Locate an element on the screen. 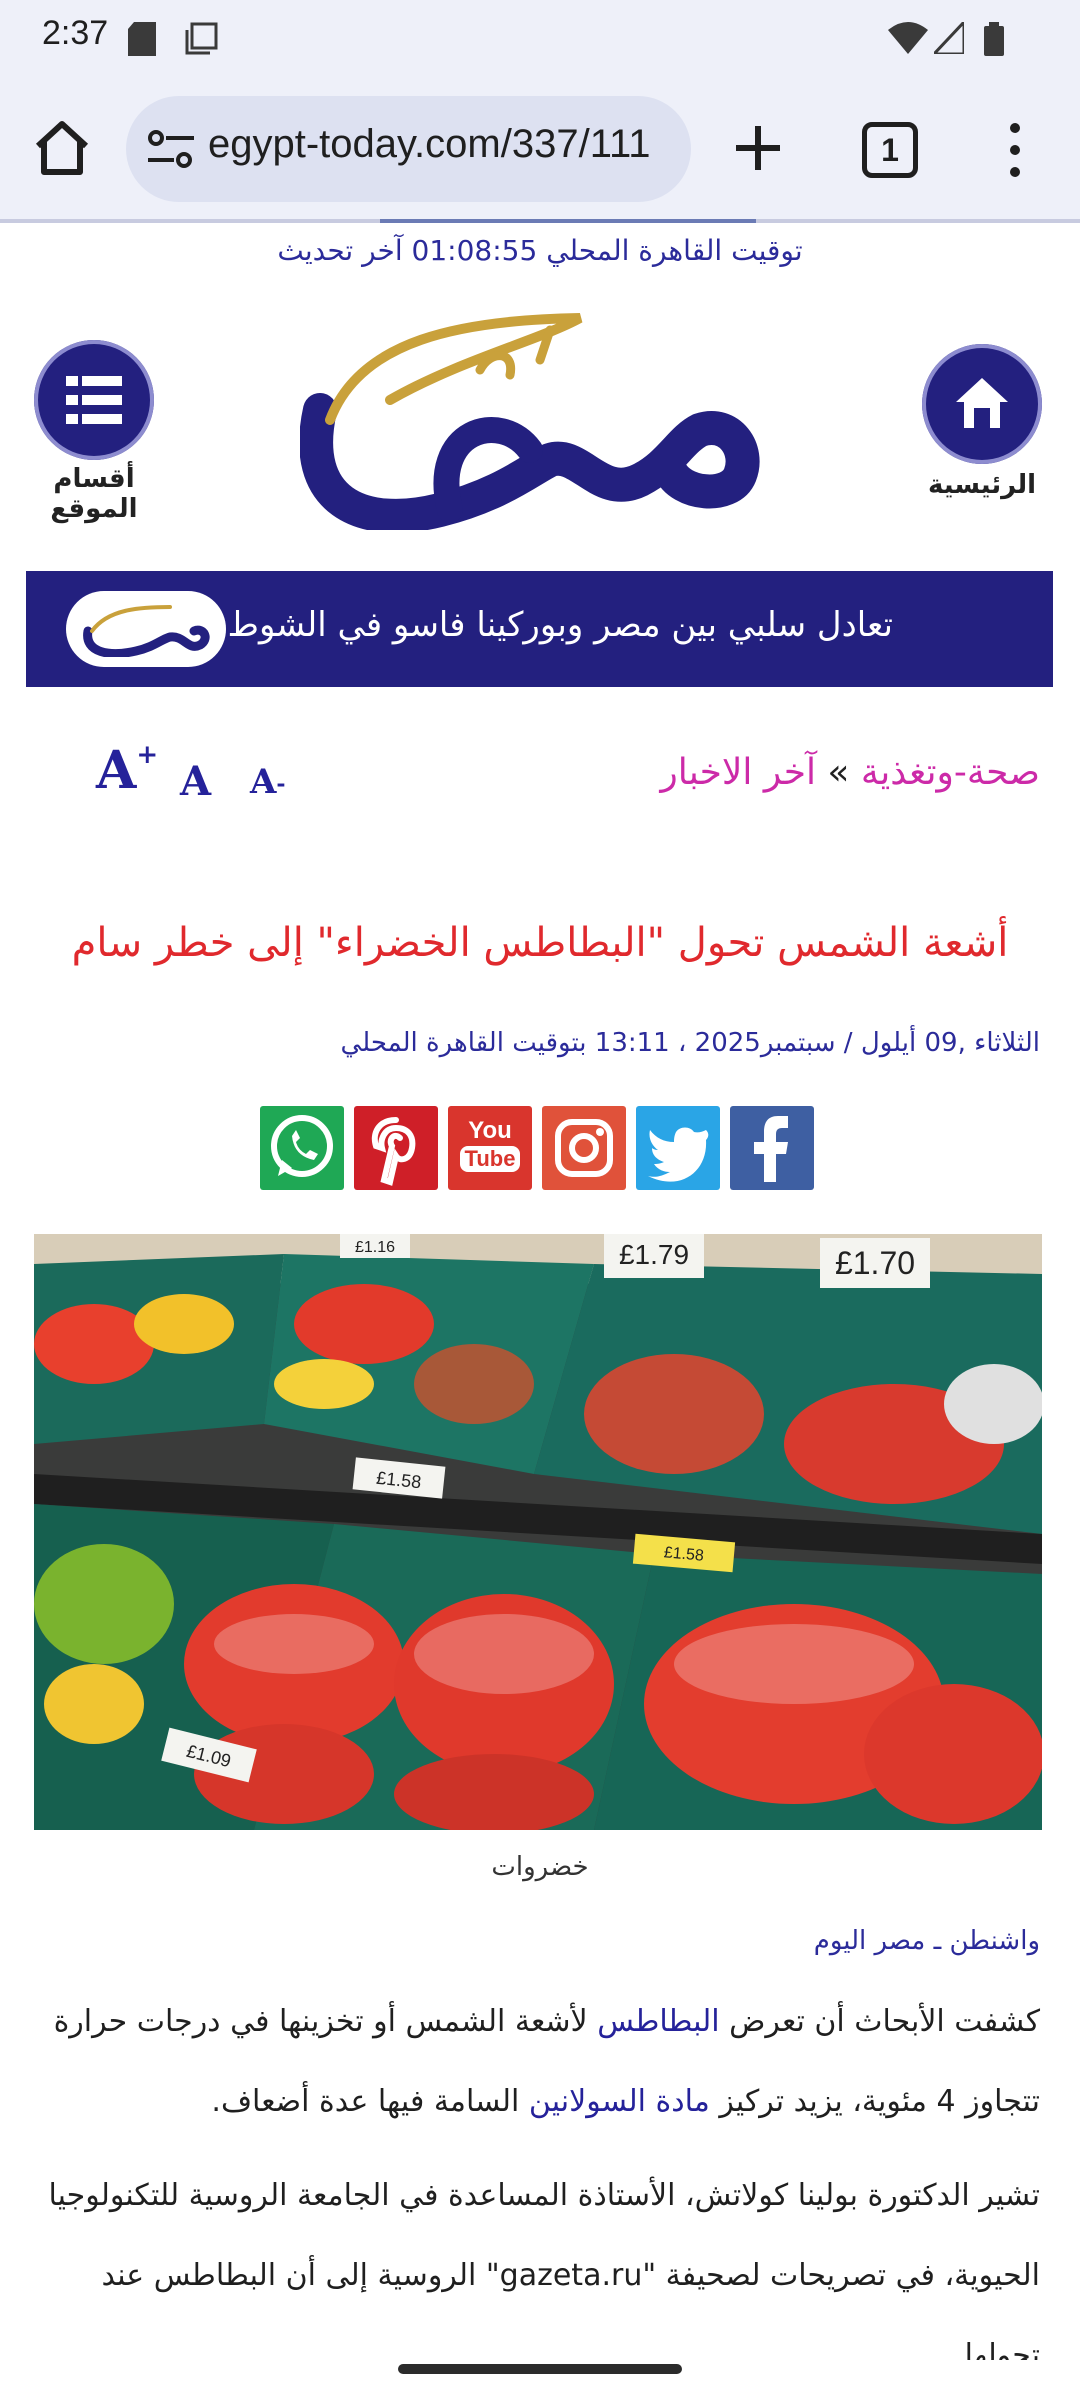 This screenshot has height=2400, width=1080. youtube-text-top: You is located at coordinates (490, 1130).